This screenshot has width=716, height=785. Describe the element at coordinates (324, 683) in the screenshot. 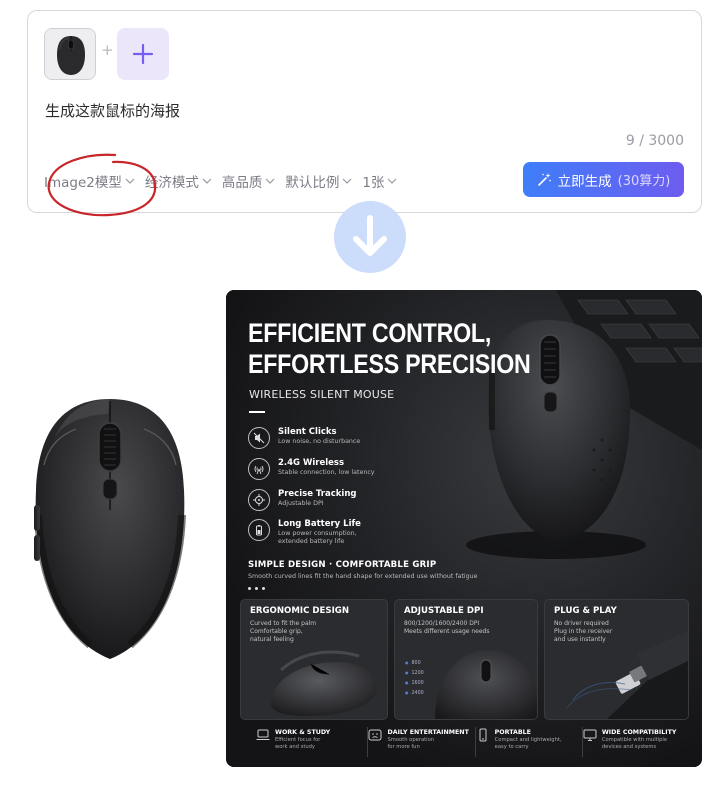

I see `ergonomic-hand-graphic` at that location.